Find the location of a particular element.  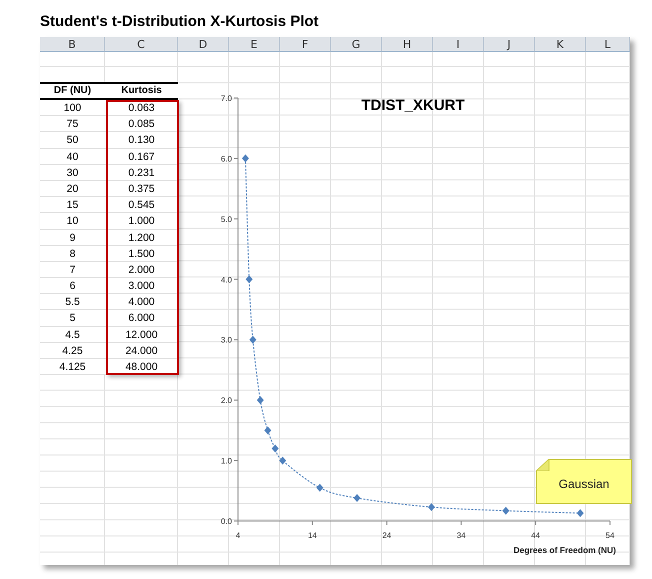

x-tick-label: 14 is located at coordinates (312, 535).